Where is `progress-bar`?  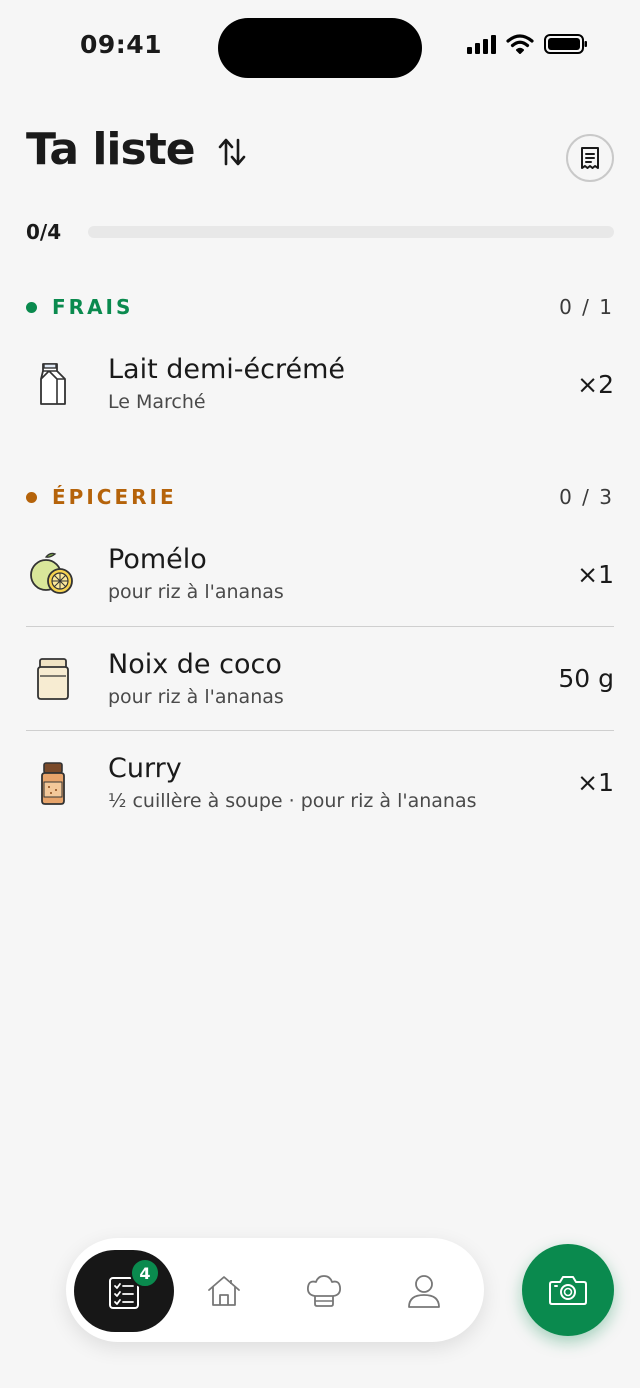
progress-bar is located at coordinates (351, 232).